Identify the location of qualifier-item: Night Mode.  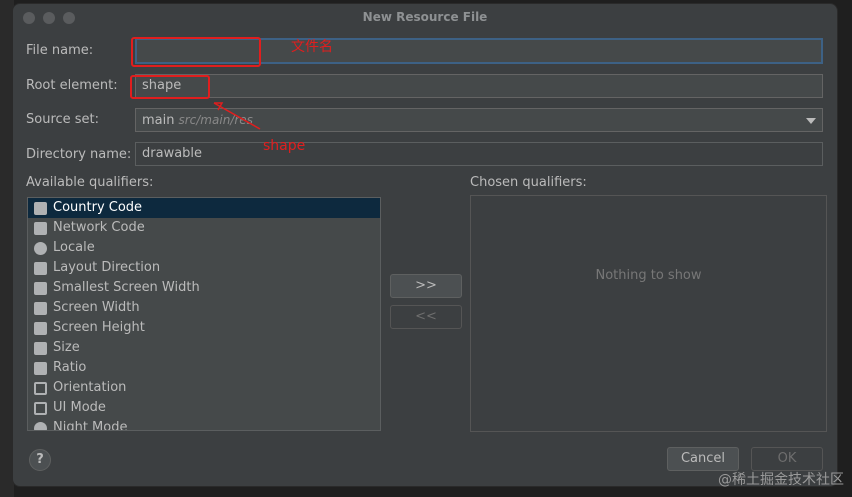
(204, 424).